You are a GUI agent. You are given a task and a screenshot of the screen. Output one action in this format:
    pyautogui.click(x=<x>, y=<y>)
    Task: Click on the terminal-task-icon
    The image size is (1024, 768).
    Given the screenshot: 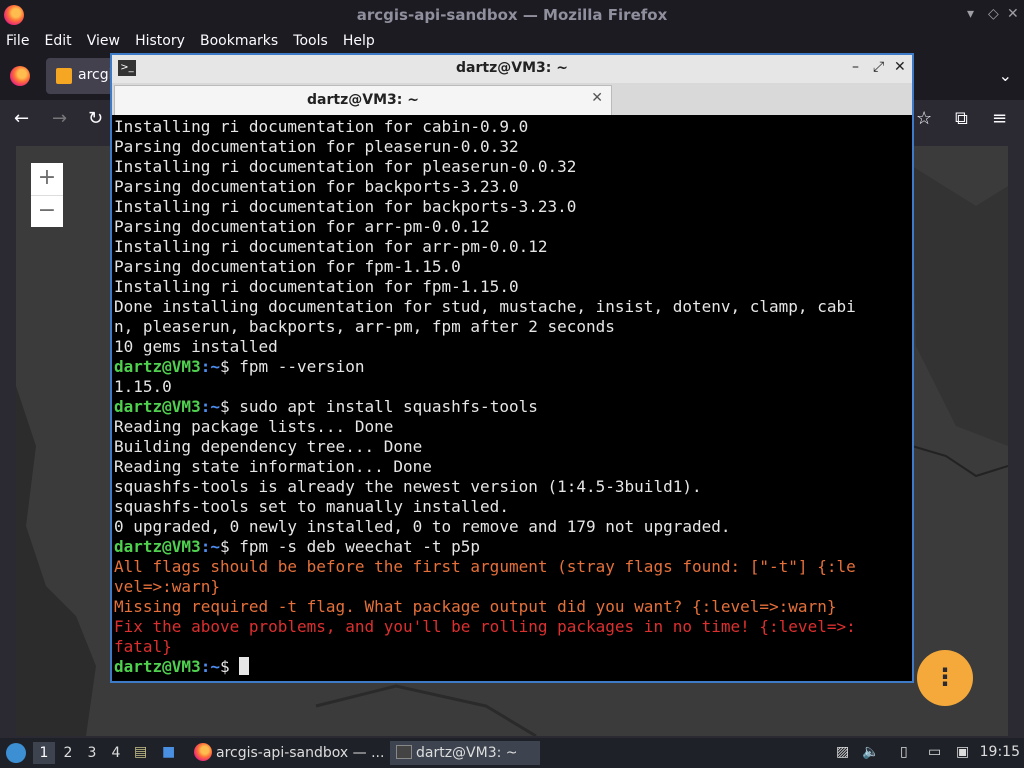 What is the action you would take?
    pyautogui.click(x=404, y=752)
    